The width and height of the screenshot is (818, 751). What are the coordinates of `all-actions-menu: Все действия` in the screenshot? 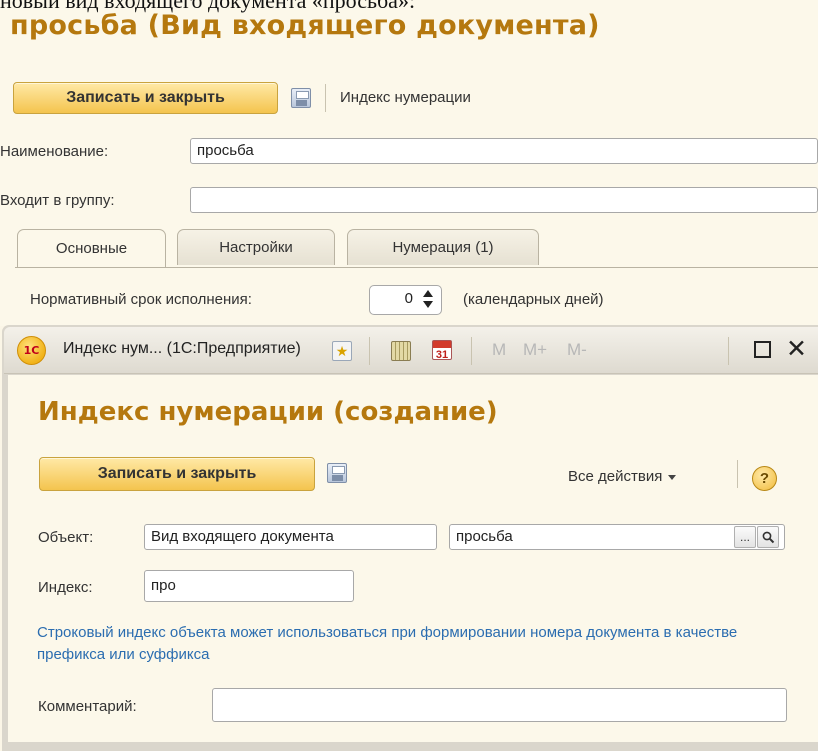 It's located at (622, 476).